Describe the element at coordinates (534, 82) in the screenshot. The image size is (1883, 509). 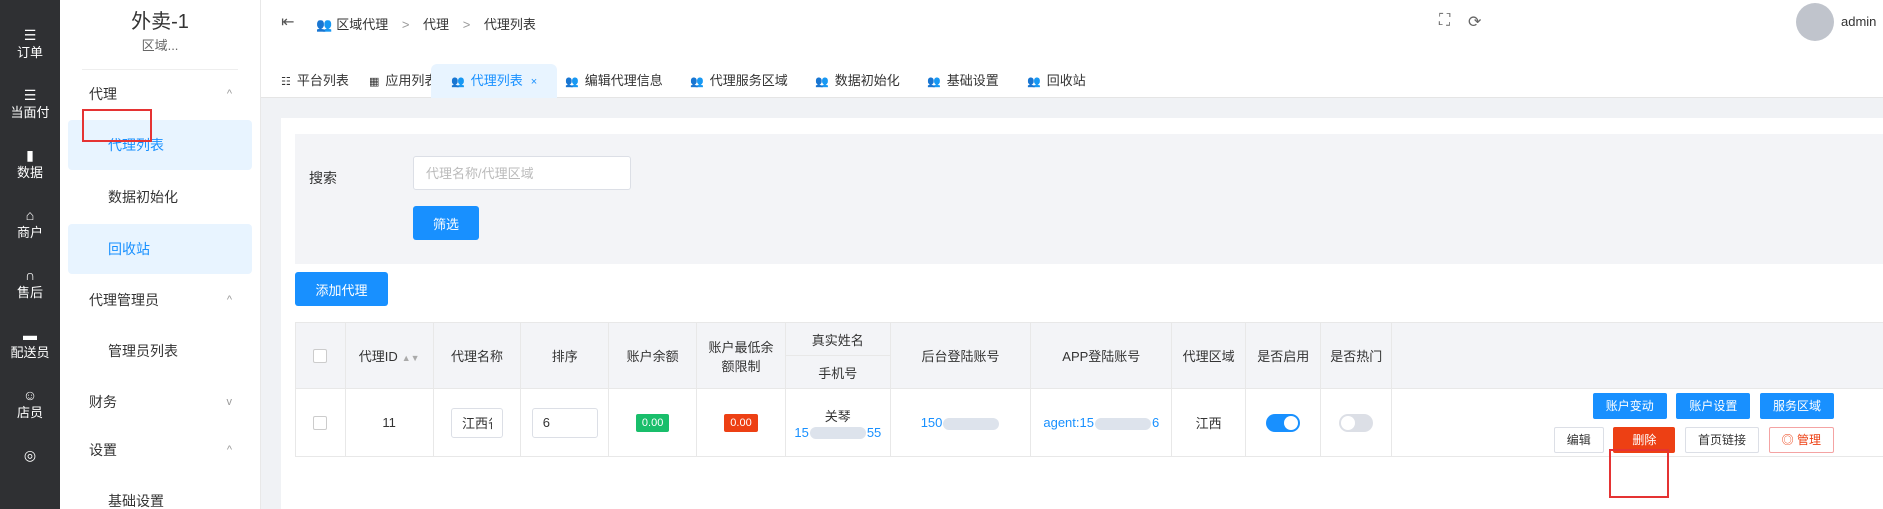
I see `close-icon: ×` at that location.